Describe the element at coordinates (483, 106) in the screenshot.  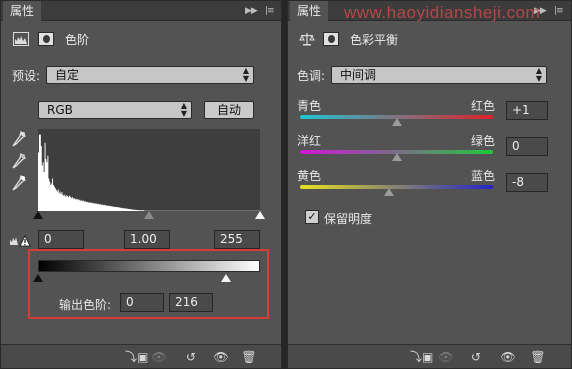
I see `red-label: 红色` at that location.